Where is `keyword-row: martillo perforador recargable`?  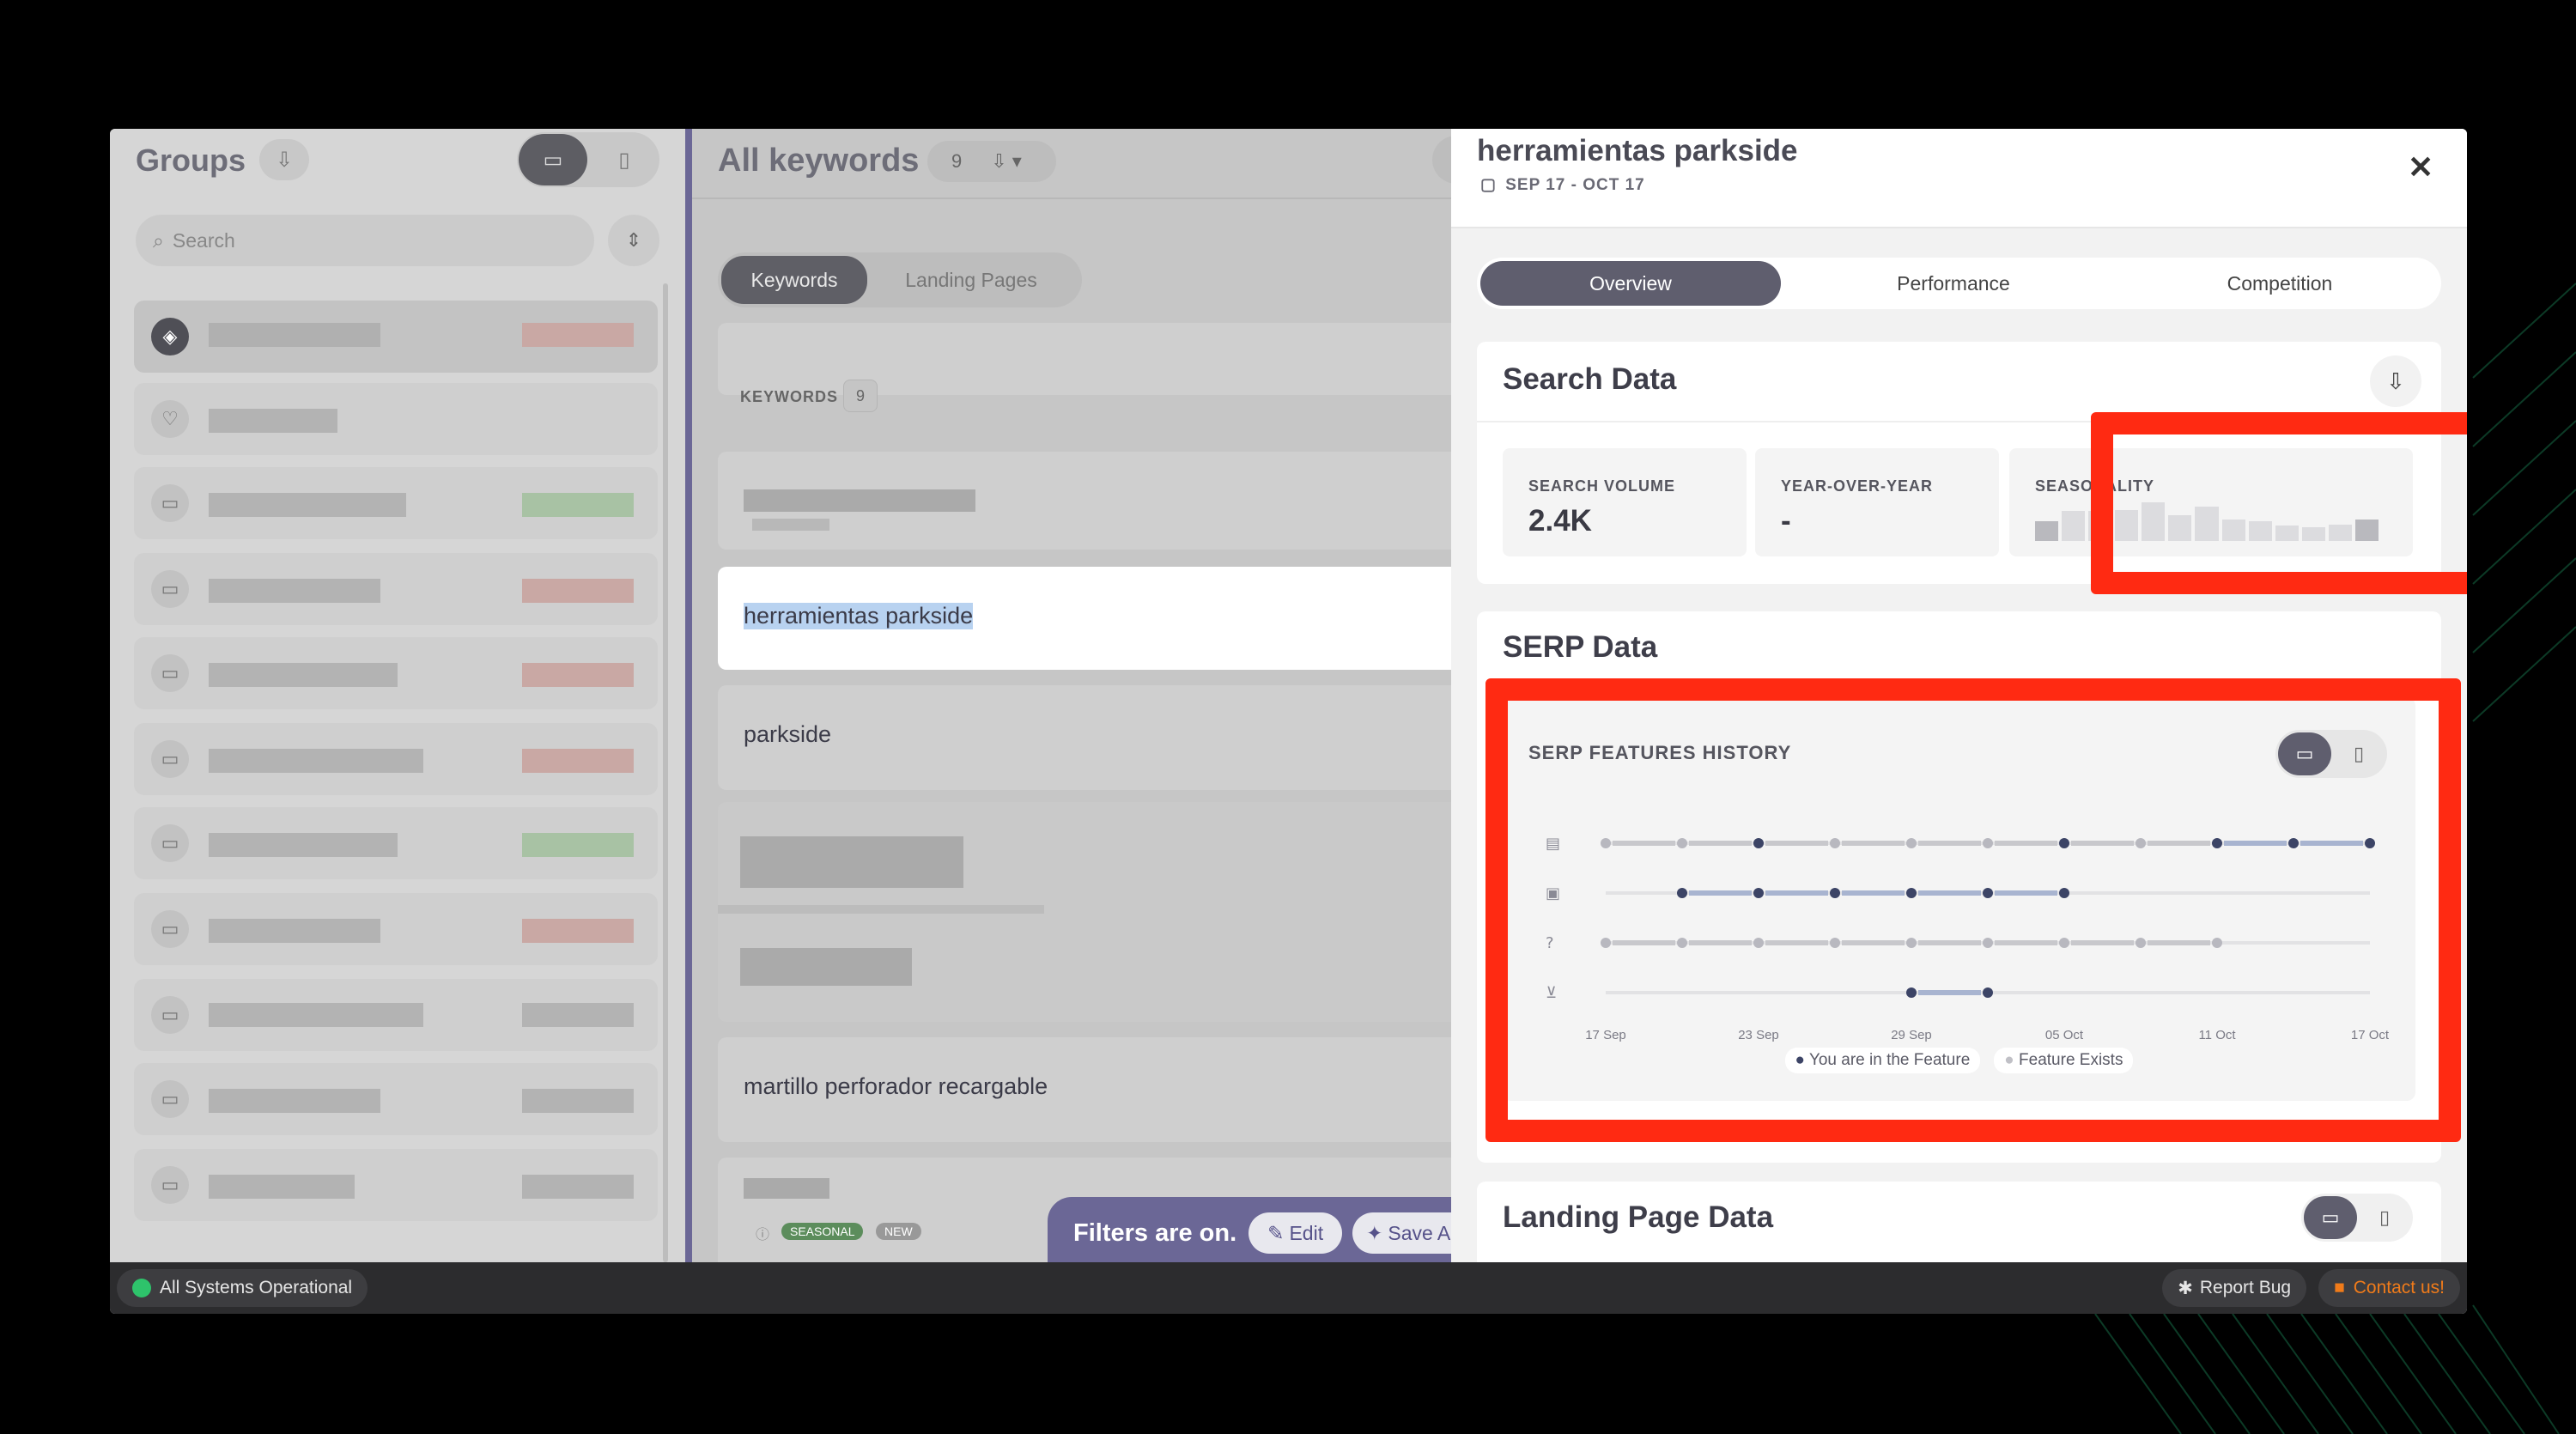 keyword-row: martillo perforador recargable is located at coordinates (1104, 1090).